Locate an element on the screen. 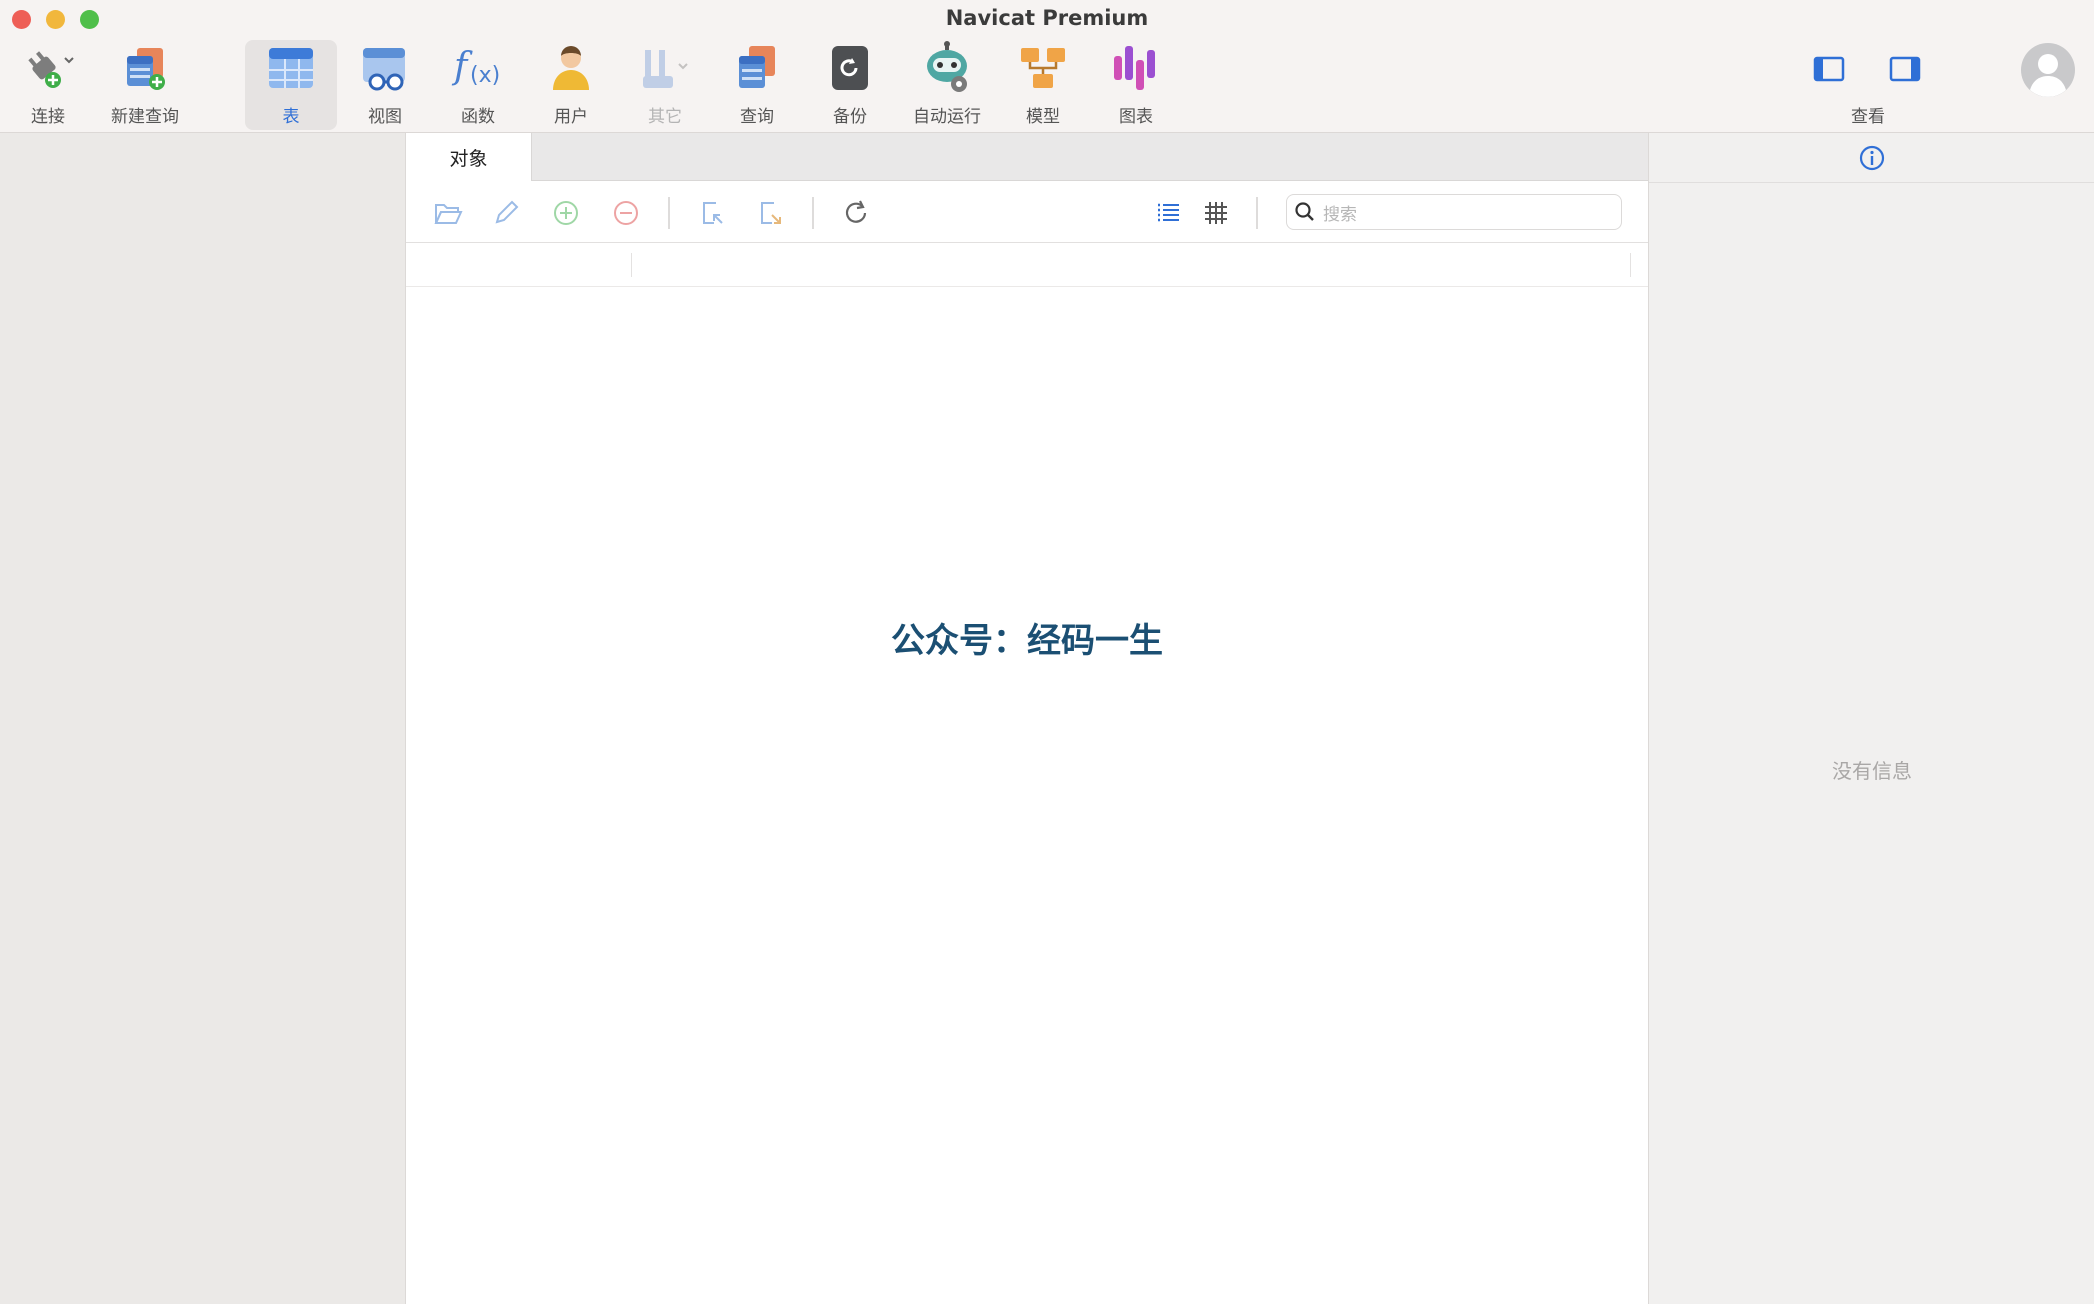 This screenshot has width=2094, height=1304. toolbar-label: 模型 is located at coordinates (1043, 117).